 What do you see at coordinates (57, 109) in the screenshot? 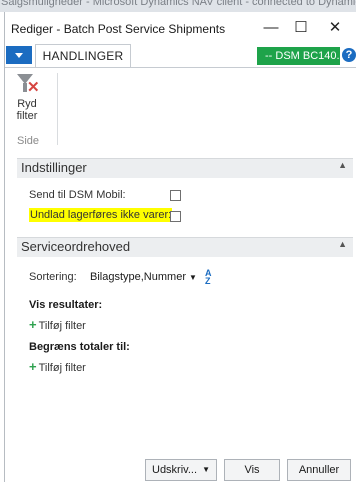
I see `ribbon-group-separator` at bounding box center [57, 109].